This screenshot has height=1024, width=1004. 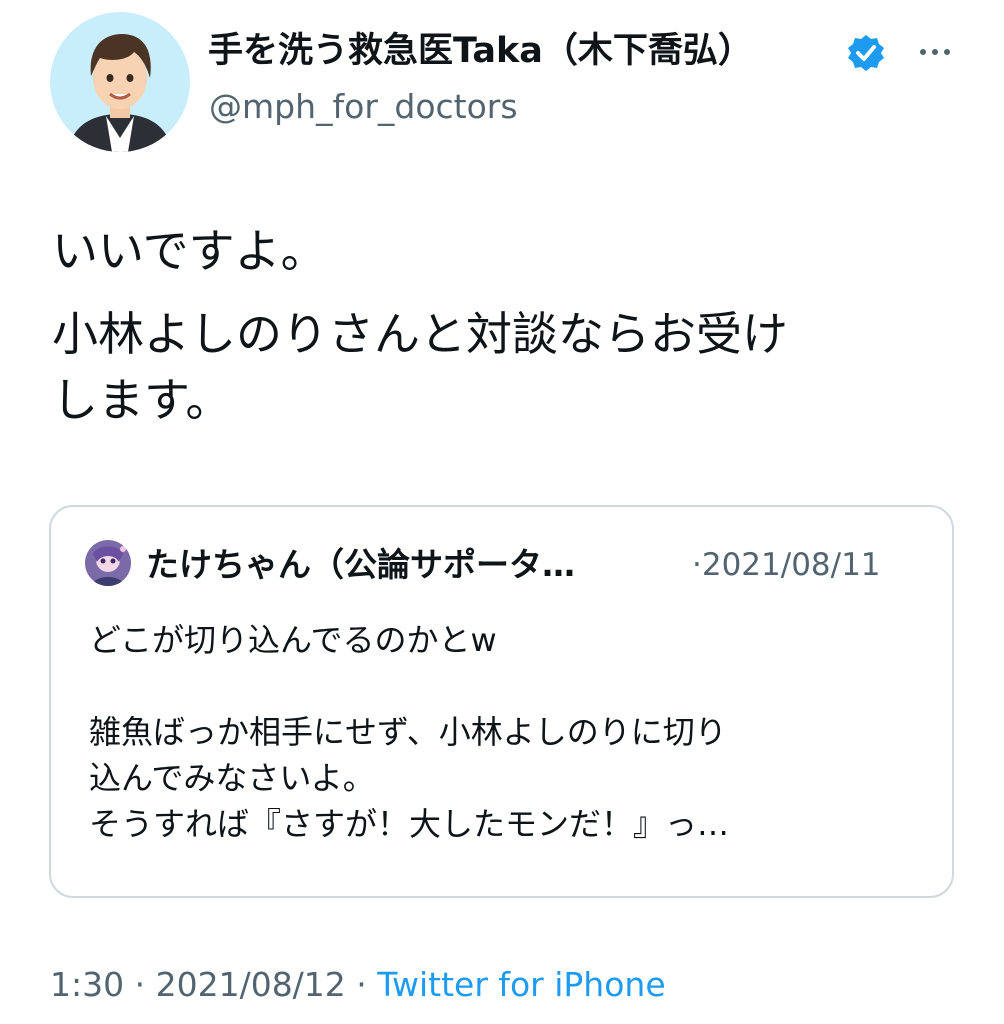 What do you see at coordinates (866, 53) in the screenshot?
I see `verified-badge-icon` at bounding box center [866, 53].